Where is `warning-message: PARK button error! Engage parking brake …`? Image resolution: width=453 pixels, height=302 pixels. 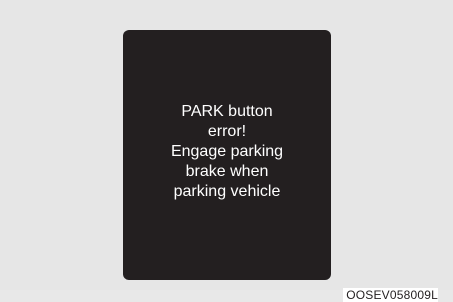 warning-message: PARK button error! Engage parking brake … is located at coordinates (227, 151).